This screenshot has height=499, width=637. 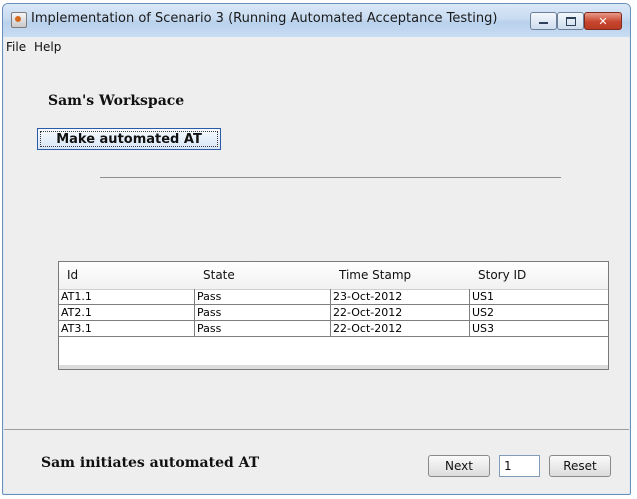 I want to click on close-icon: ✕, so click(x=603, y=21).